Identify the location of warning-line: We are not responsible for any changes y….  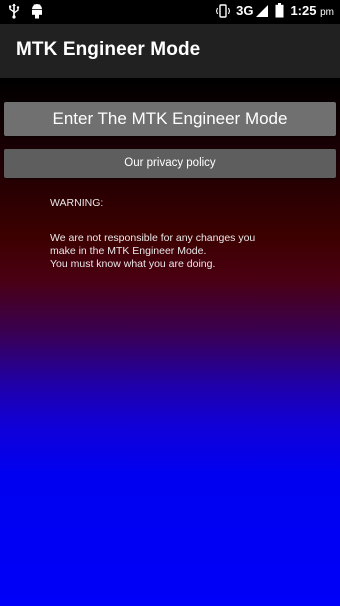
(153, 238).